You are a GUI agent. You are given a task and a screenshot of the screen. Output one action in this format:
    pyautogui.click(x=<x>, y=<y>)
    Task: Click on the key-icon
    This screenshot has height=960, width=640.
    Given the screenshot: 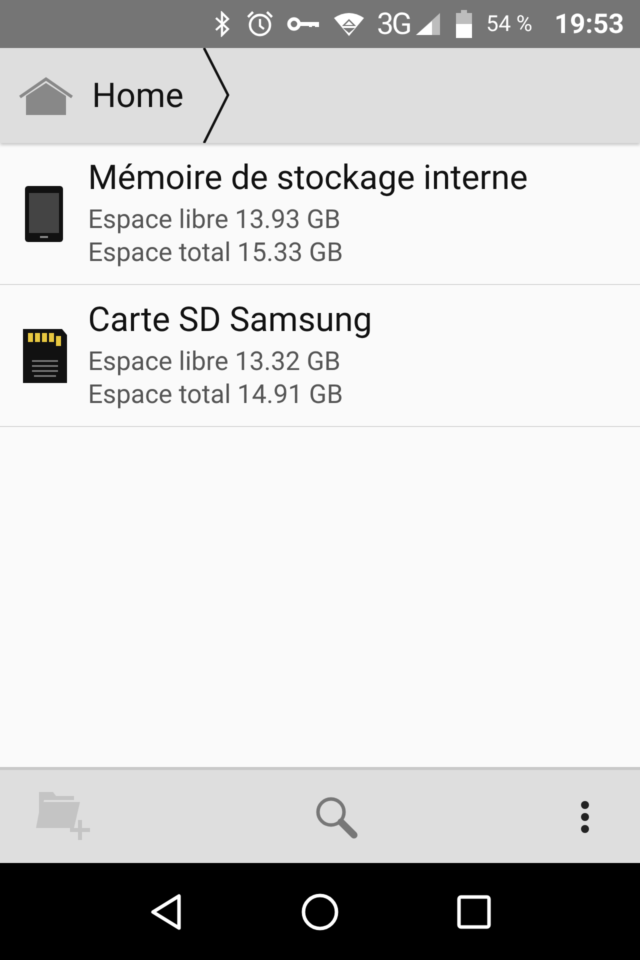 What is the action you would take?
    pyautogui.click(x=303, y=24)
    